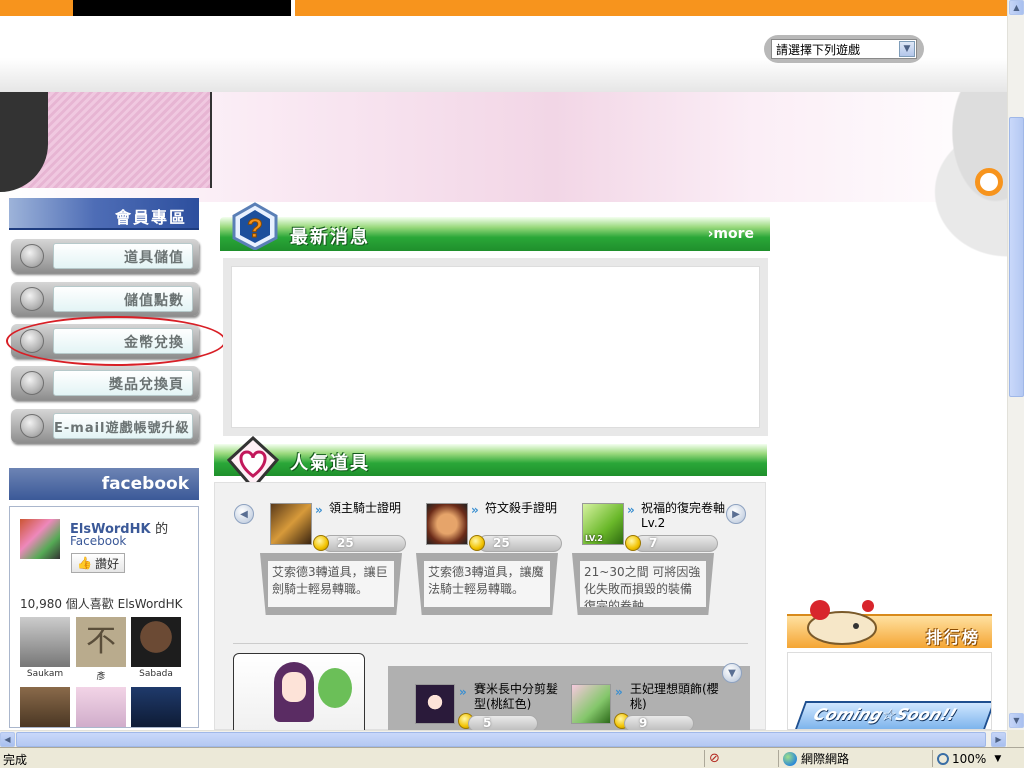 Image resolution: width=1024 pixels, height=768 pixels. I want to click on menu-item-top-up-items: 道具儲值, so click(105, 256).